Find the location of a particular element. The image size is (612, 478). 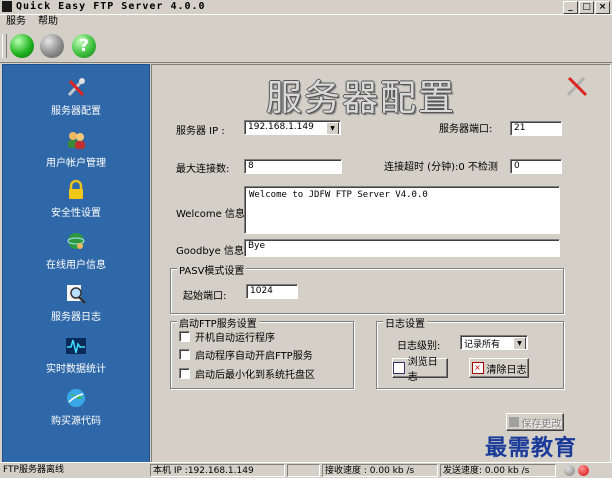

status-blank-cell is located at coordinates (303, 470).